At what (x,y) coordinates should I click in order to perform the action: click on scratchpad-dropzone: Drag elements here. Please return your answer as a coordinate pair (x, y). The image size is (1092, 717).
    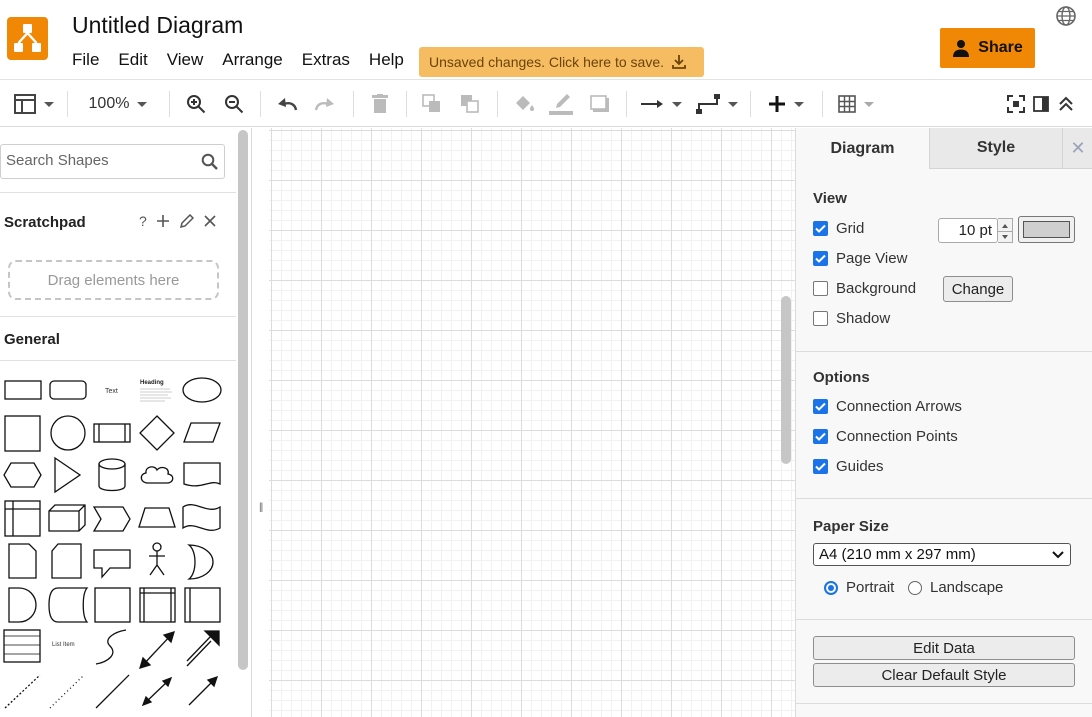
    Looking at the image, I should click on (113, 280).